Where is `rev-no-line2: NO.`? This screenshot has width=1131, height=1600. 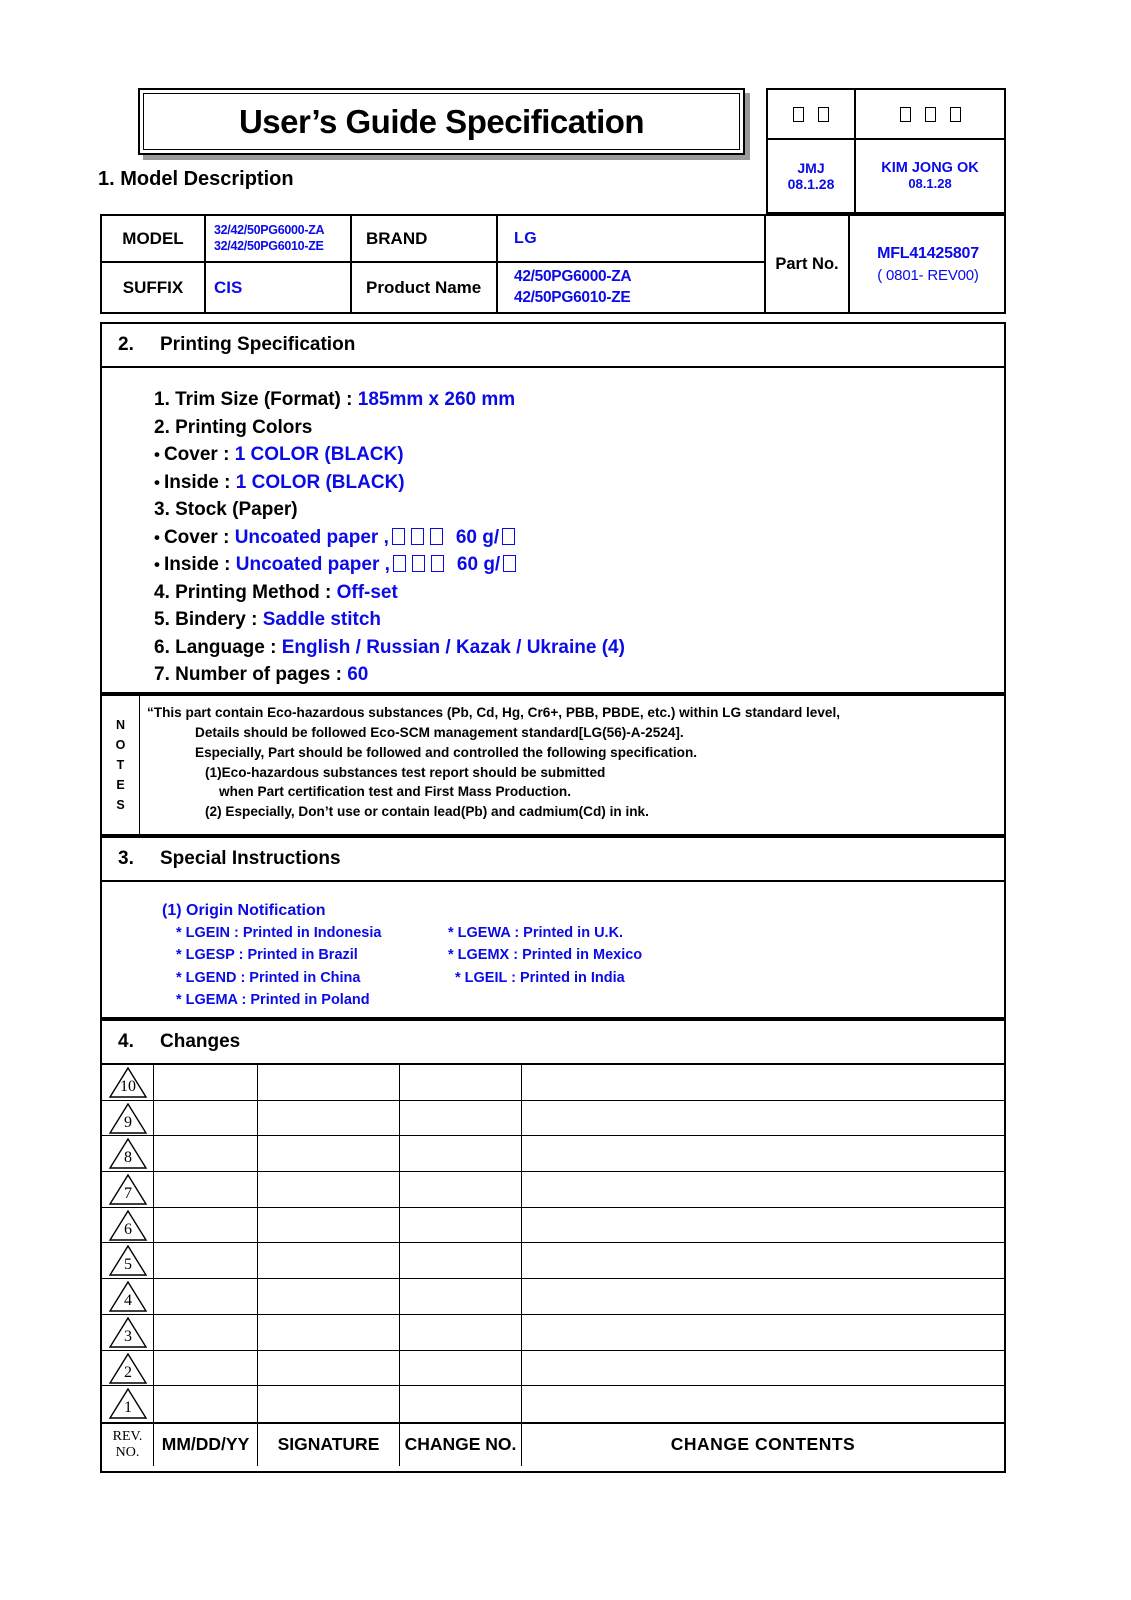
rev-no-line2: NO. is located at coordinates (127, 1452).